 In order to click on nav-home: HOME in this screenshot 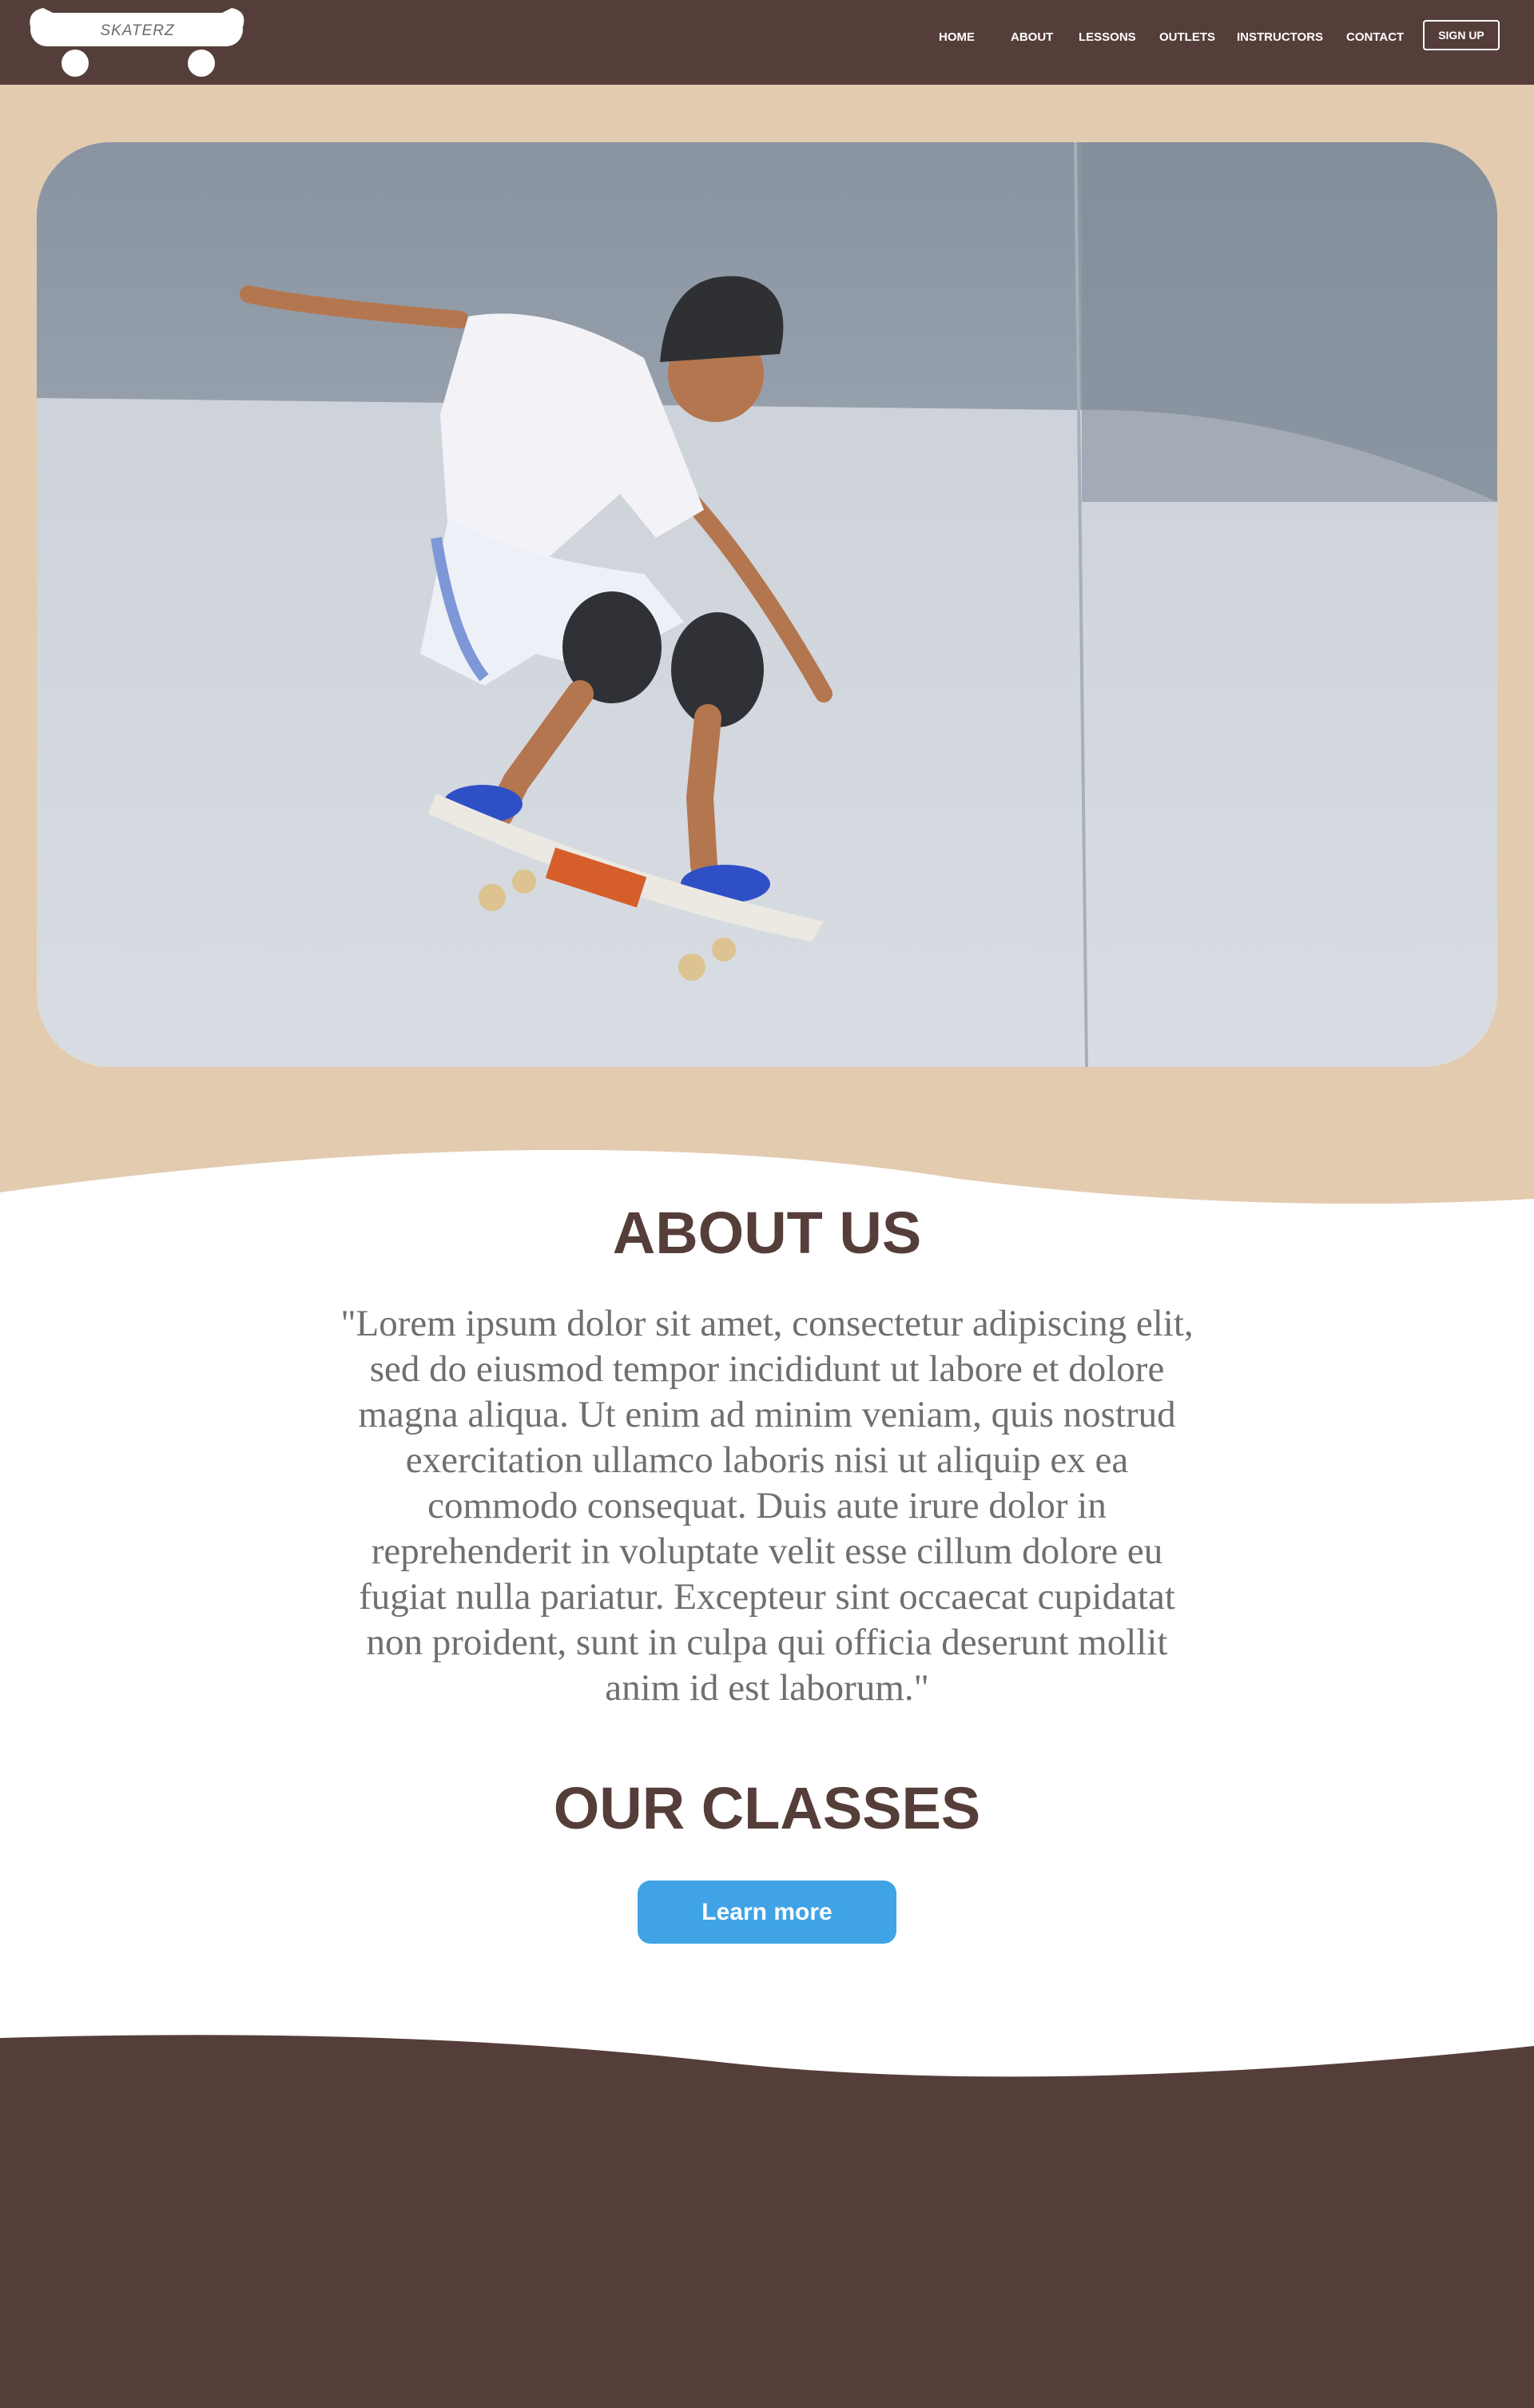, I will do `click(957, 37)`.